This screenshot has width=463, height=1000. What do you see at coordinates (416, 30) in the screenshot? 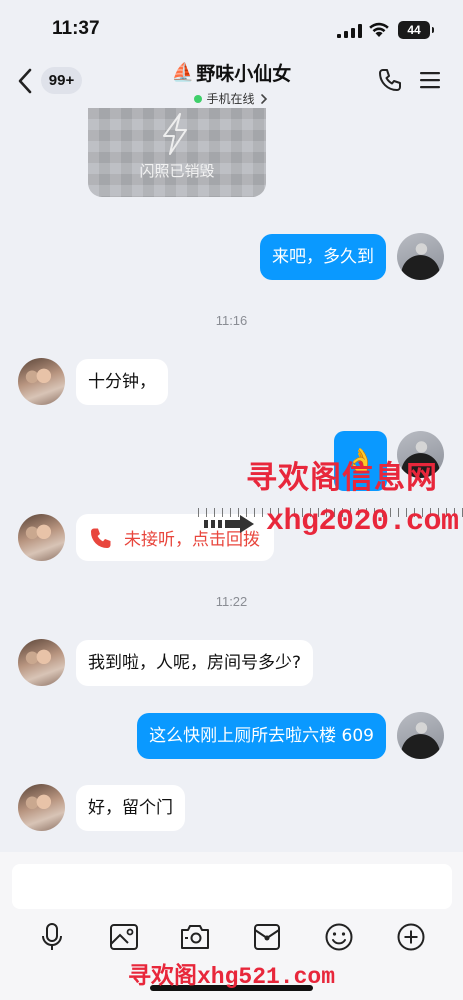
I see `battery-indicator: 44` at bounding box center [416, 30].